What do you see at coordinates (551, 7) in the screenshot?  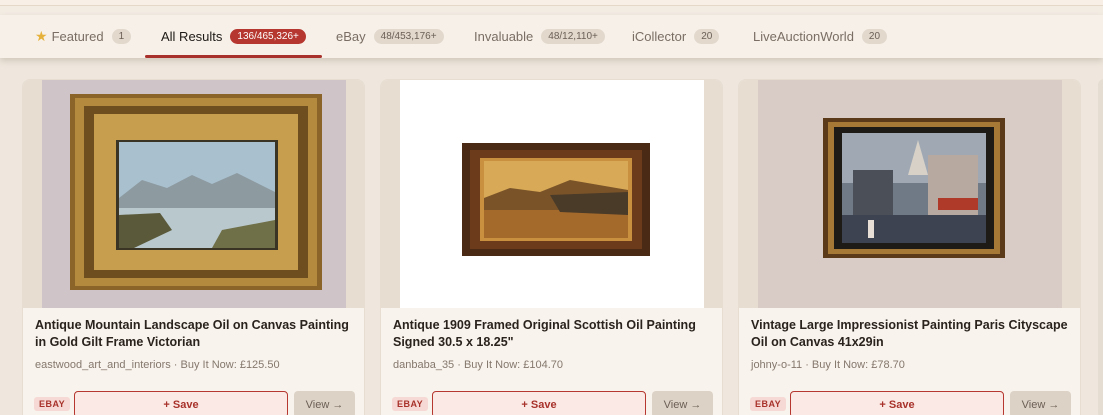 I see `top-strip` at bounding box center [551, 7].